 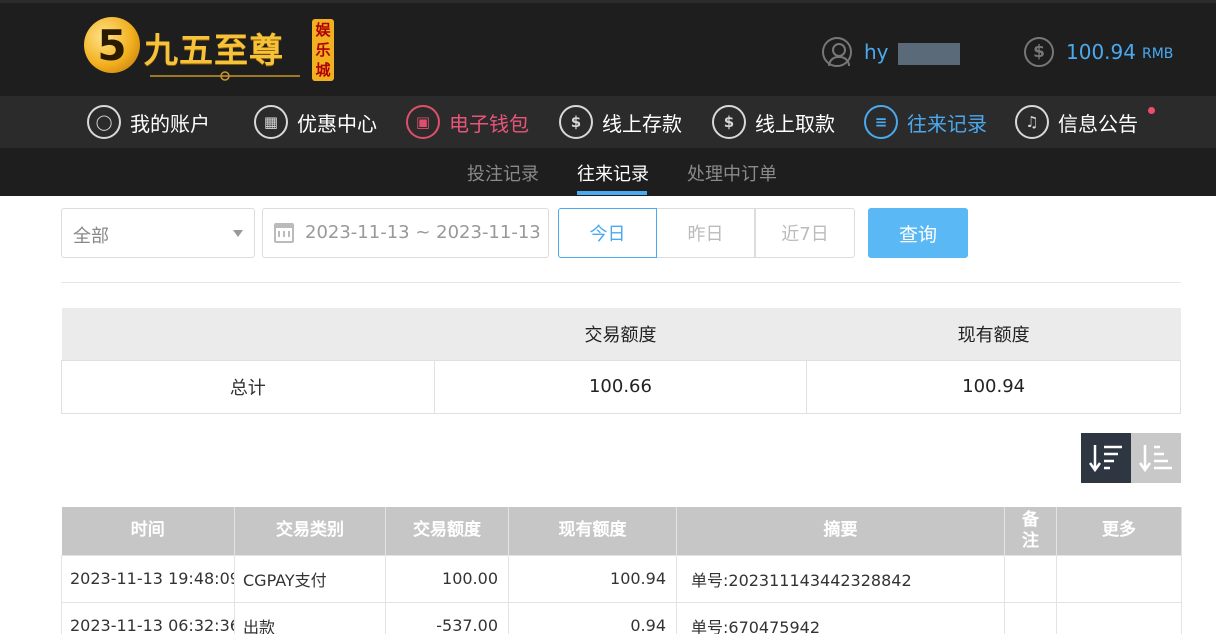 I want to click on username: hy, so click(x=919, y=52).